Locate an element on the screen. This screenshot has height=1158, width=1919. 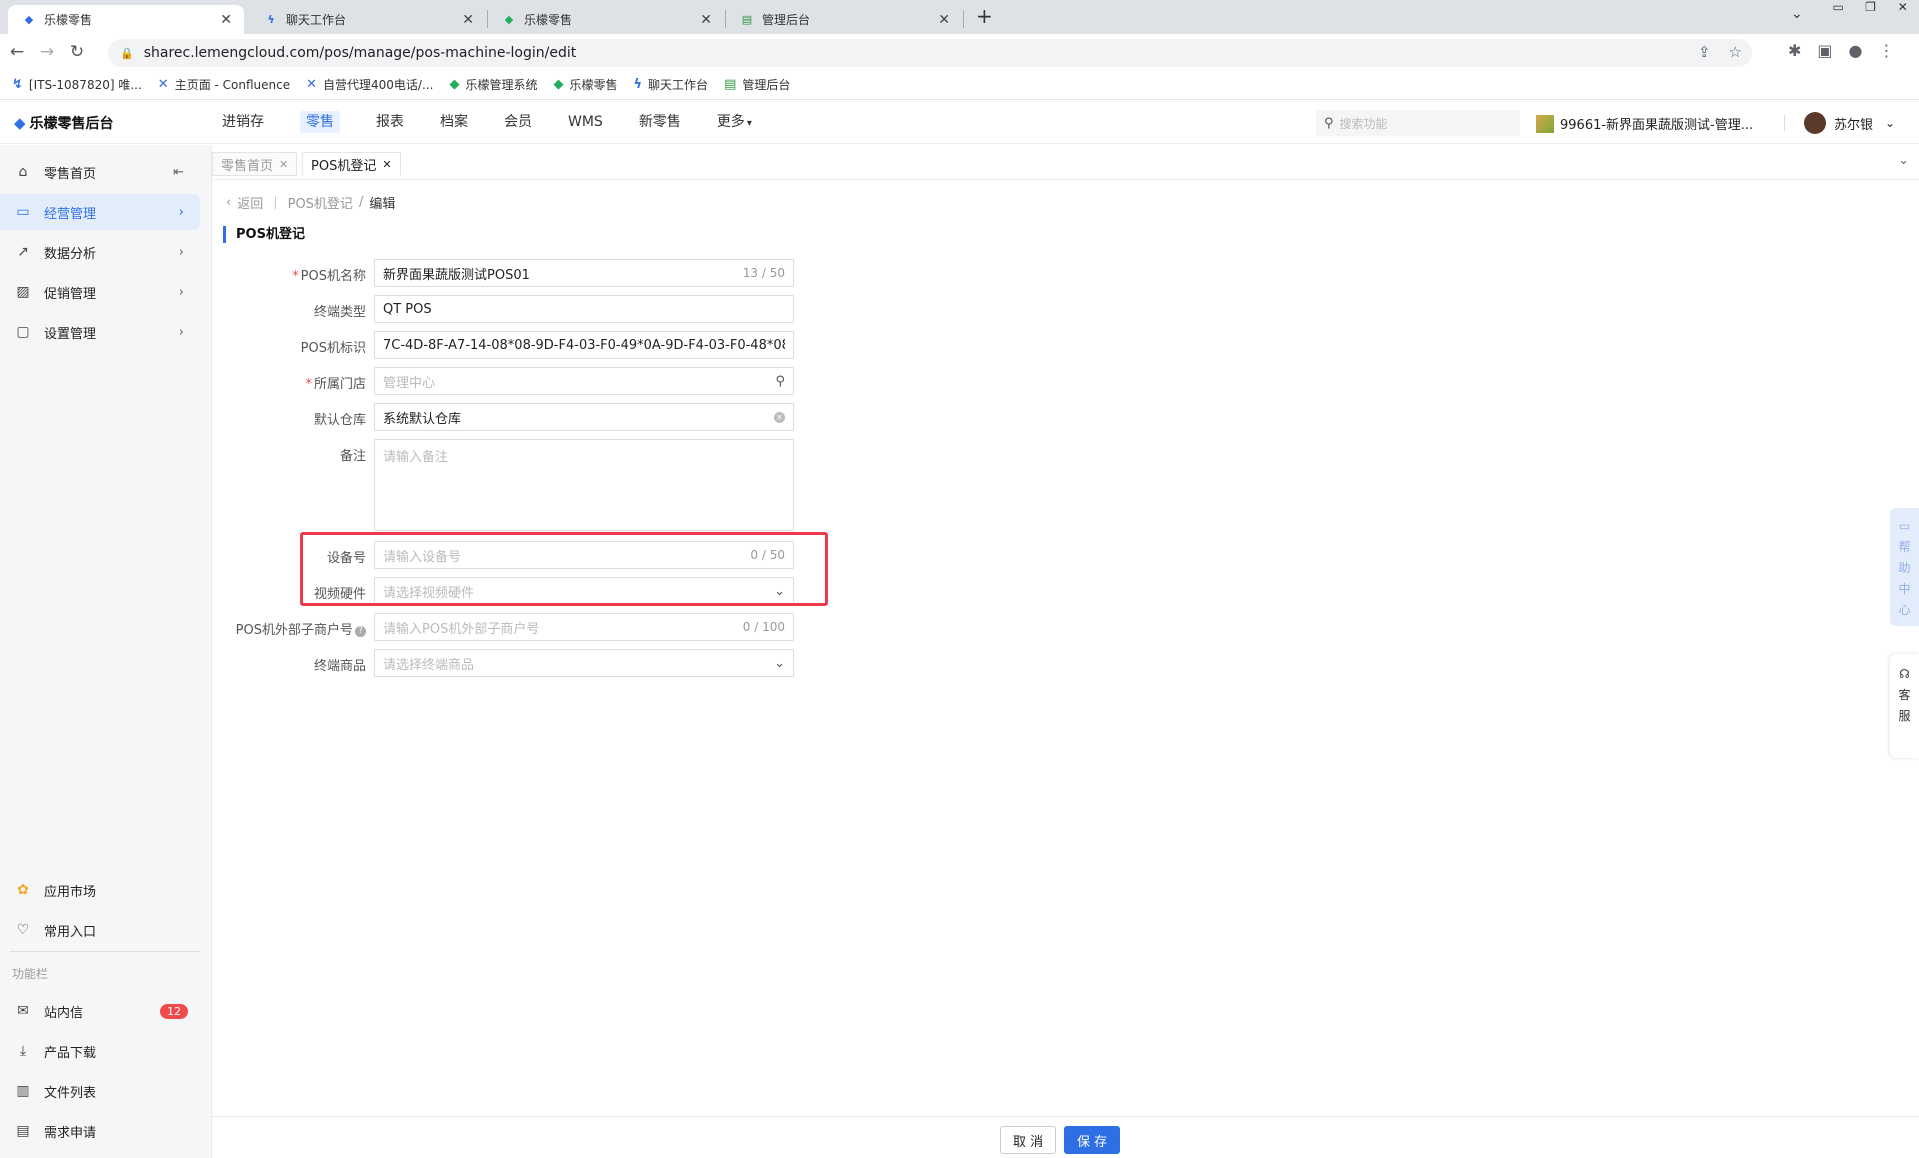
tab-retail-home: 零售首页 ✕ is located at coordinates (255, 164).